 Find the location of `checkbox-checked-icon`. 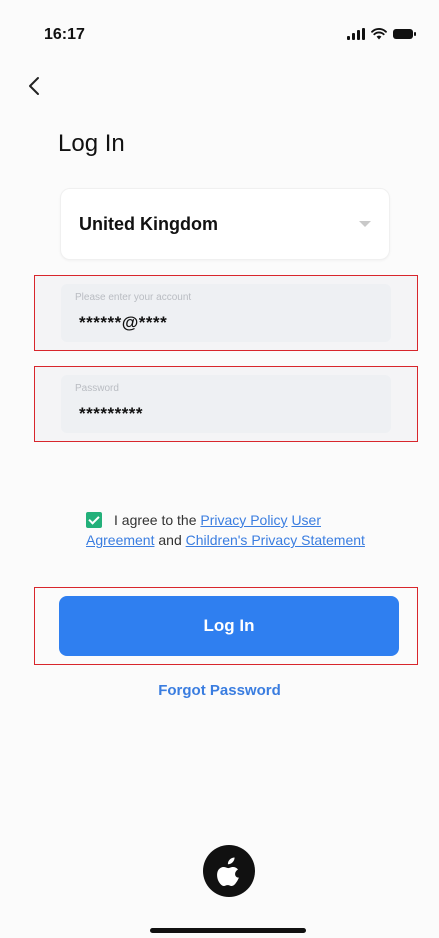

checkbox-checked-icon is located at coordinates (94, 520).